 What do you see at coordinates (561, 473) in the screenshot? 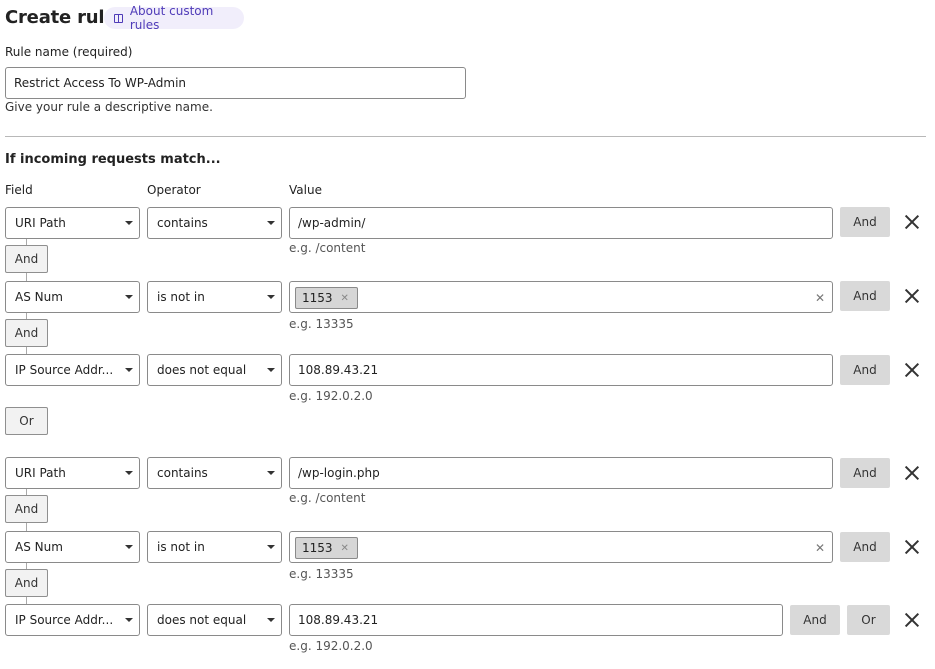
I see `value-input: /wp-login.php` at bounding box center [561, 473].